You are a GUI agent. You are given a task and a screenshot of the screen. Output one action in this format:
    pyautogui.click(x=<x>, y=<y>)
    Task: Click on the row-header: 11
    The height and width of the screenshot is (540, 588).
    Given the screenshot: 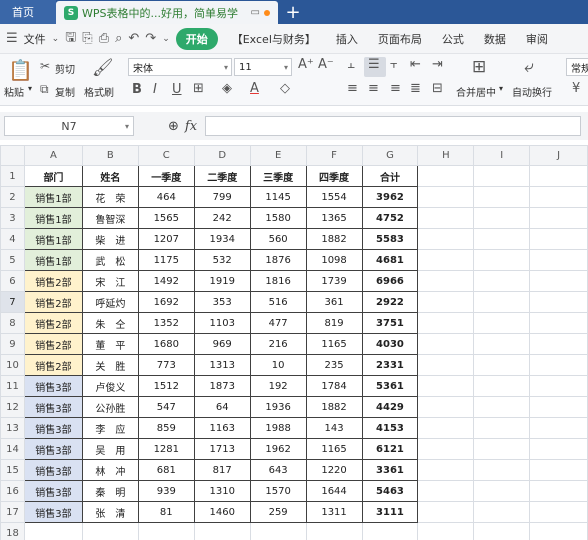 What is the action you would take?
    pyautogui.click(x=12, y=386)
    